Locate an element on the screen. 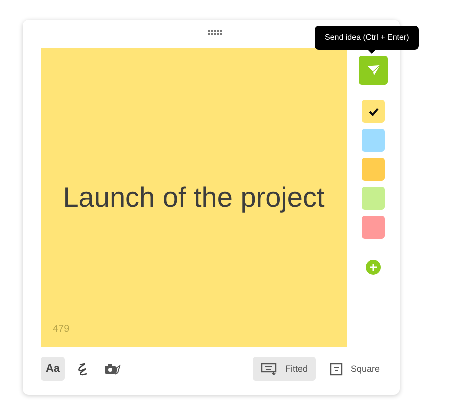  character-counter: 479 is located at coordinates (61, 329).